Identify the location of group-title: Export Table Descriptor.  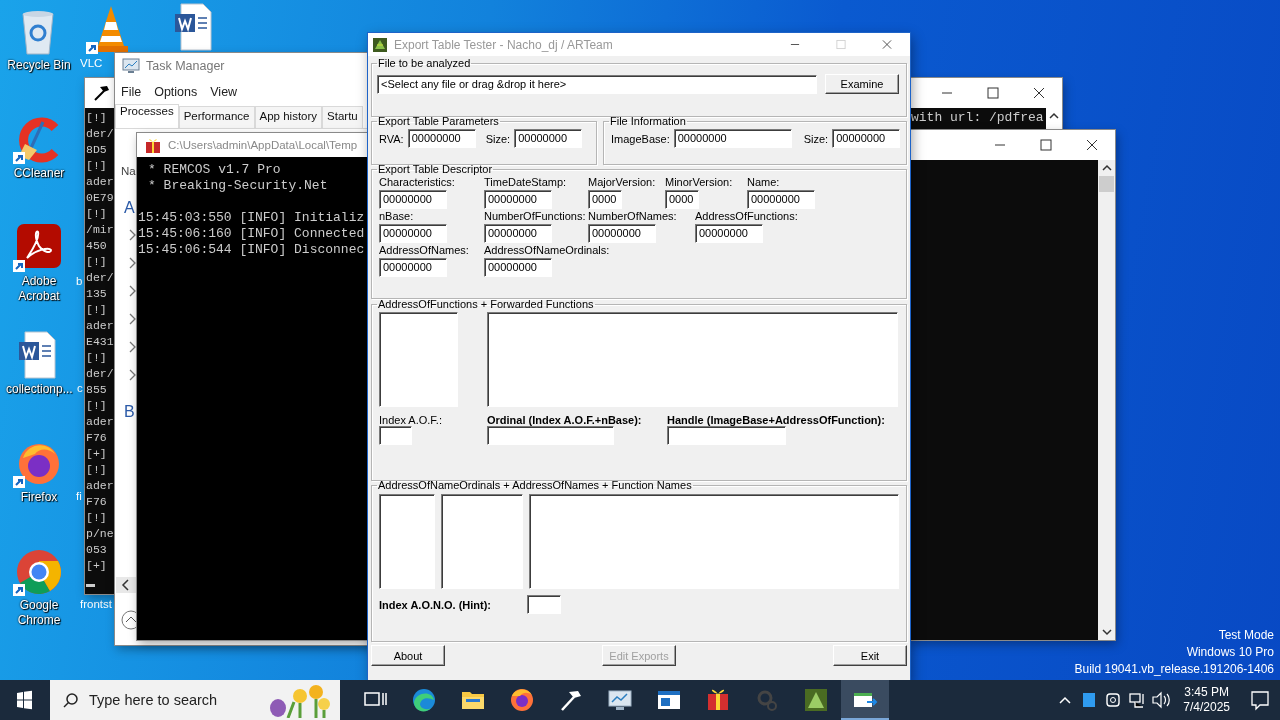
(435, 169).